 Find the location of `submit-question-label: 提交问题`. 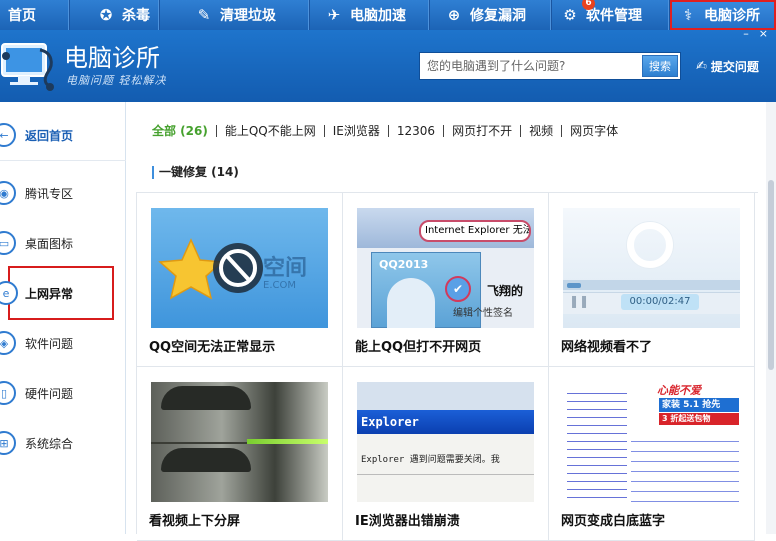

submit-question-label: 提交问题 is located at coordinates (734, 67).